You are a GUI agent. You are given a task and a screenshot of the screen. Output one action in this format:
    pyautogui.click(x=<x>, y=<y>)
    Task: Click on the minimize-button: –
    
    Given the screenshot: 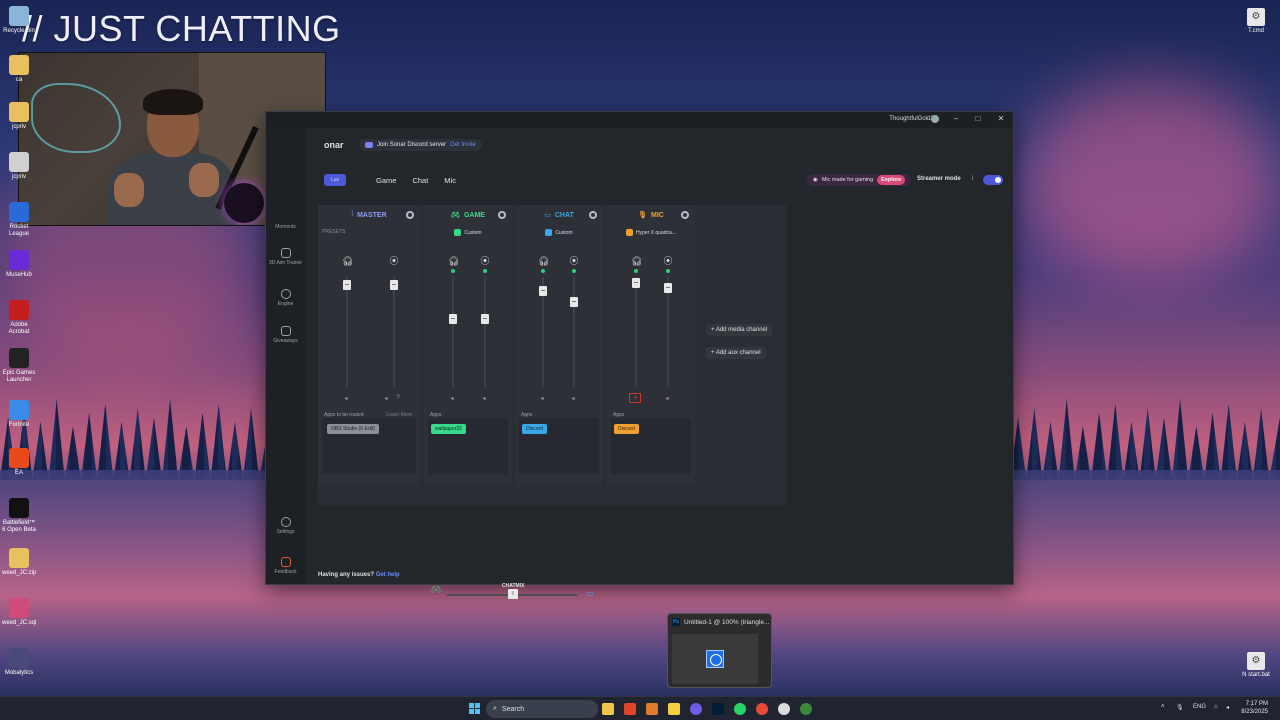 What is the action you would take?
    pyautogui.click(x=956, y=118)
    